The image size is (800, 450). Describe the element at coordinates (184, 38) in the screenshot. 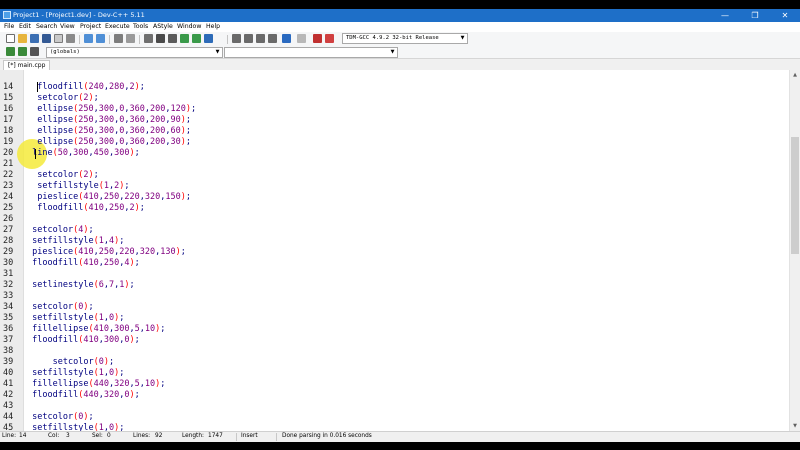

I see `indent-icon` at that location.